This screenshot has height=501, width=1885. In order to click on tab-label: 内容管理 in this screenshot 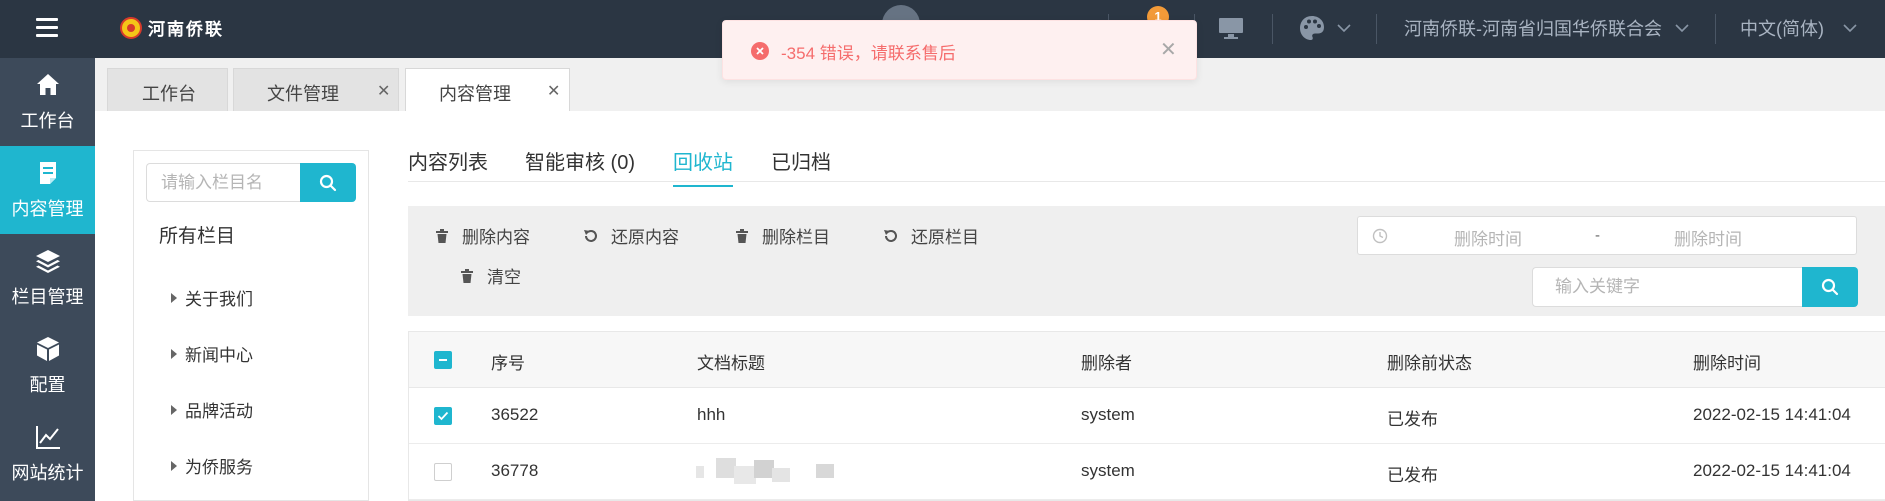, I will do `click(475, 94)`.